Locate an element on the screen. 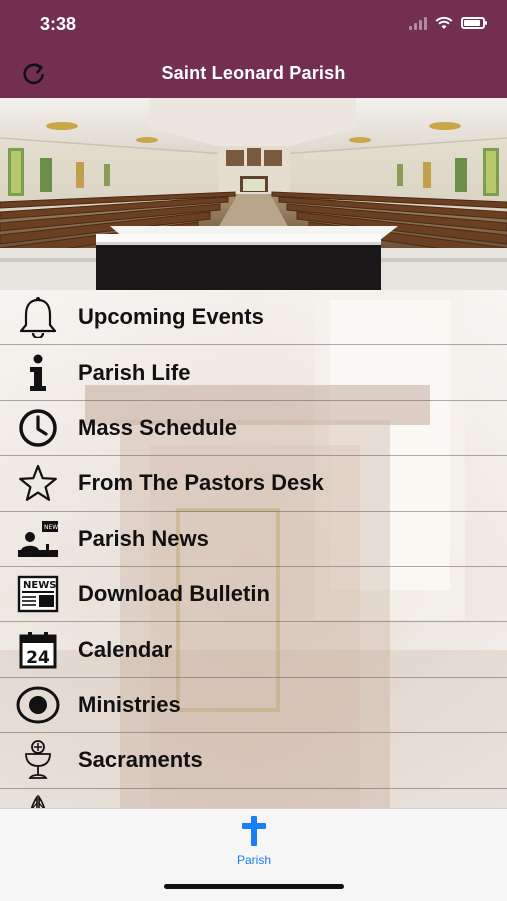  info-icon is located at coordinates (38, 373).